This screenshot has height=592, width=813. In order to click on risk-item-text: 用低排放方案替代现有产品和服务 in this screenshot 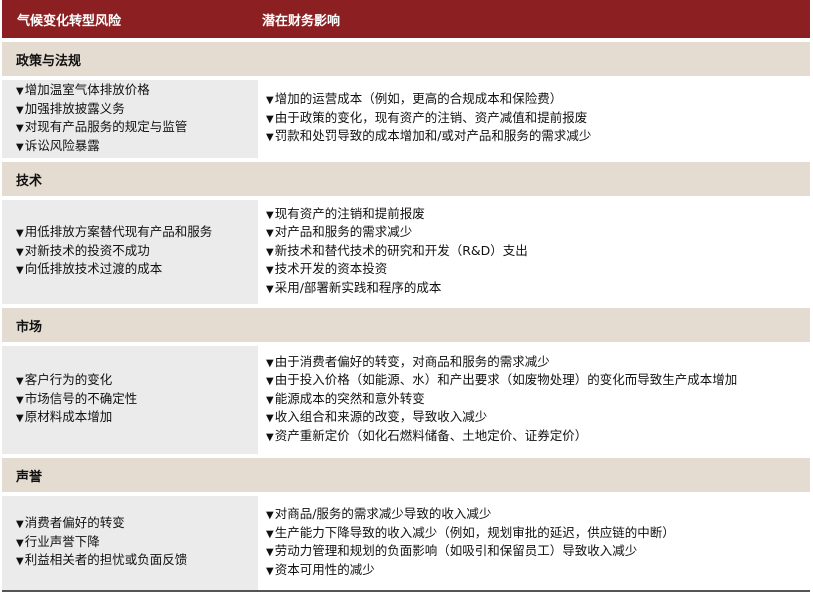, I will do `click(118, 232)`.